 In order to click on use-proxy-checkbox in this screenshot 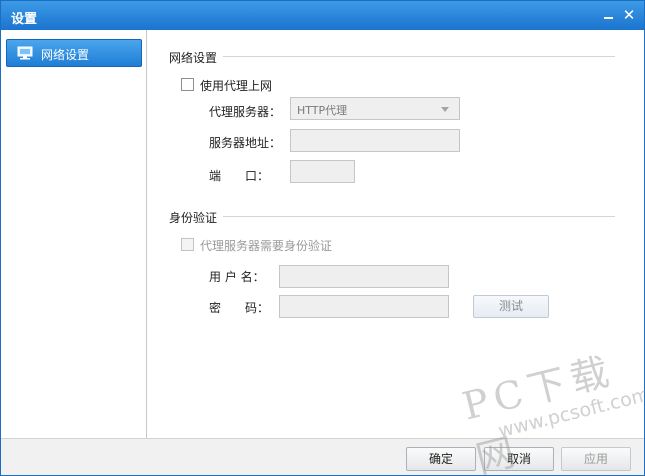, I will do `click(187, 84)`.